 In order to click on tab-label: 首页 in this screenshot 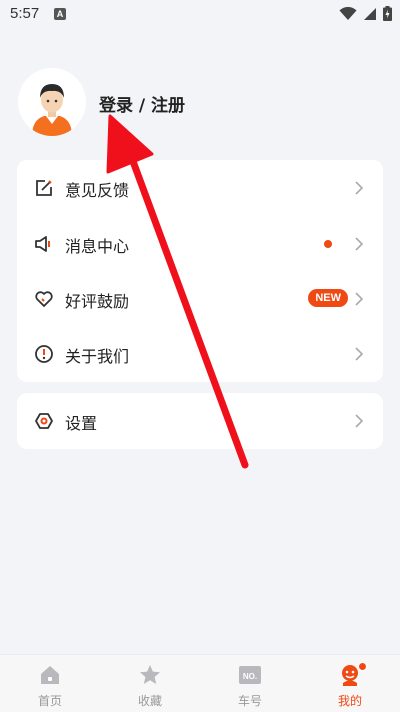, I will do `click(49, 701)`.